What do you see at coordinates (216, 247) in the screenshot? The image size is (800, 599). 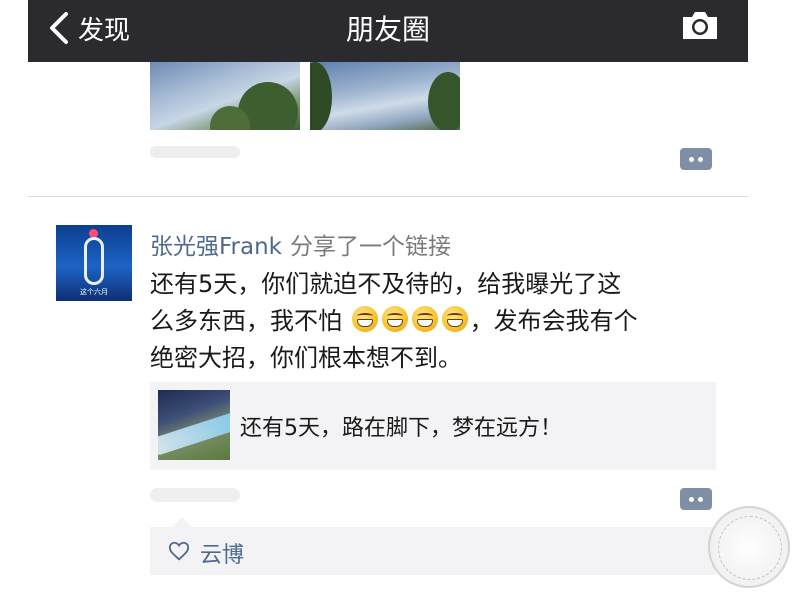 I see `author-name: 张光强Frank` at bounding box center [216, 247].